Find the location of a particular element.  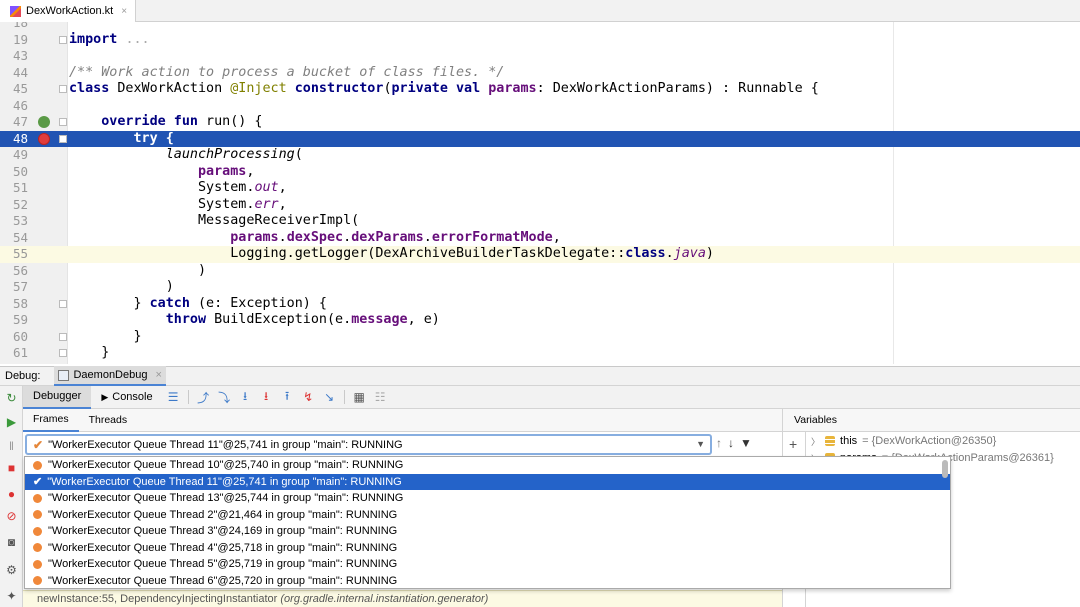

drop-frame-icon: ↯ is located at coordinates (308, 397).